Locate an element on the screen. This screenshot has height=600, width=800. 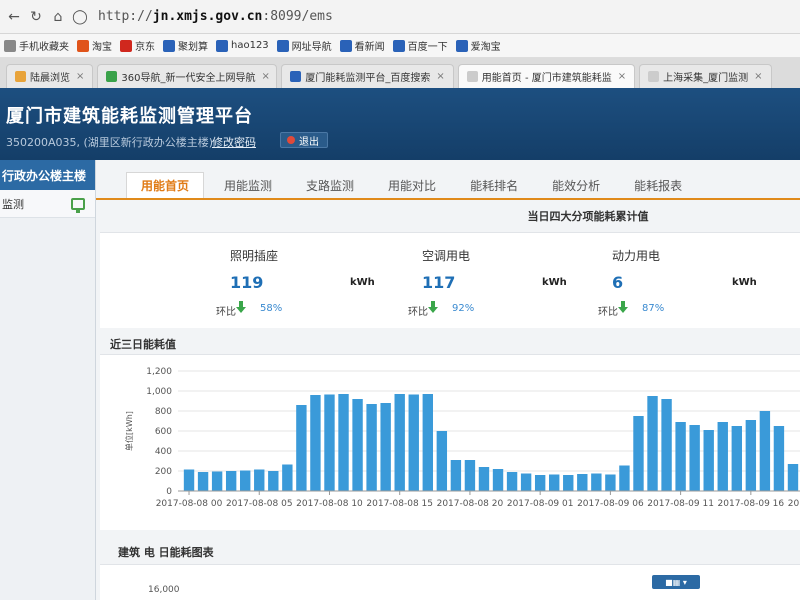
ie-globe-icon: ◯ is located at coordinates (80, 16).